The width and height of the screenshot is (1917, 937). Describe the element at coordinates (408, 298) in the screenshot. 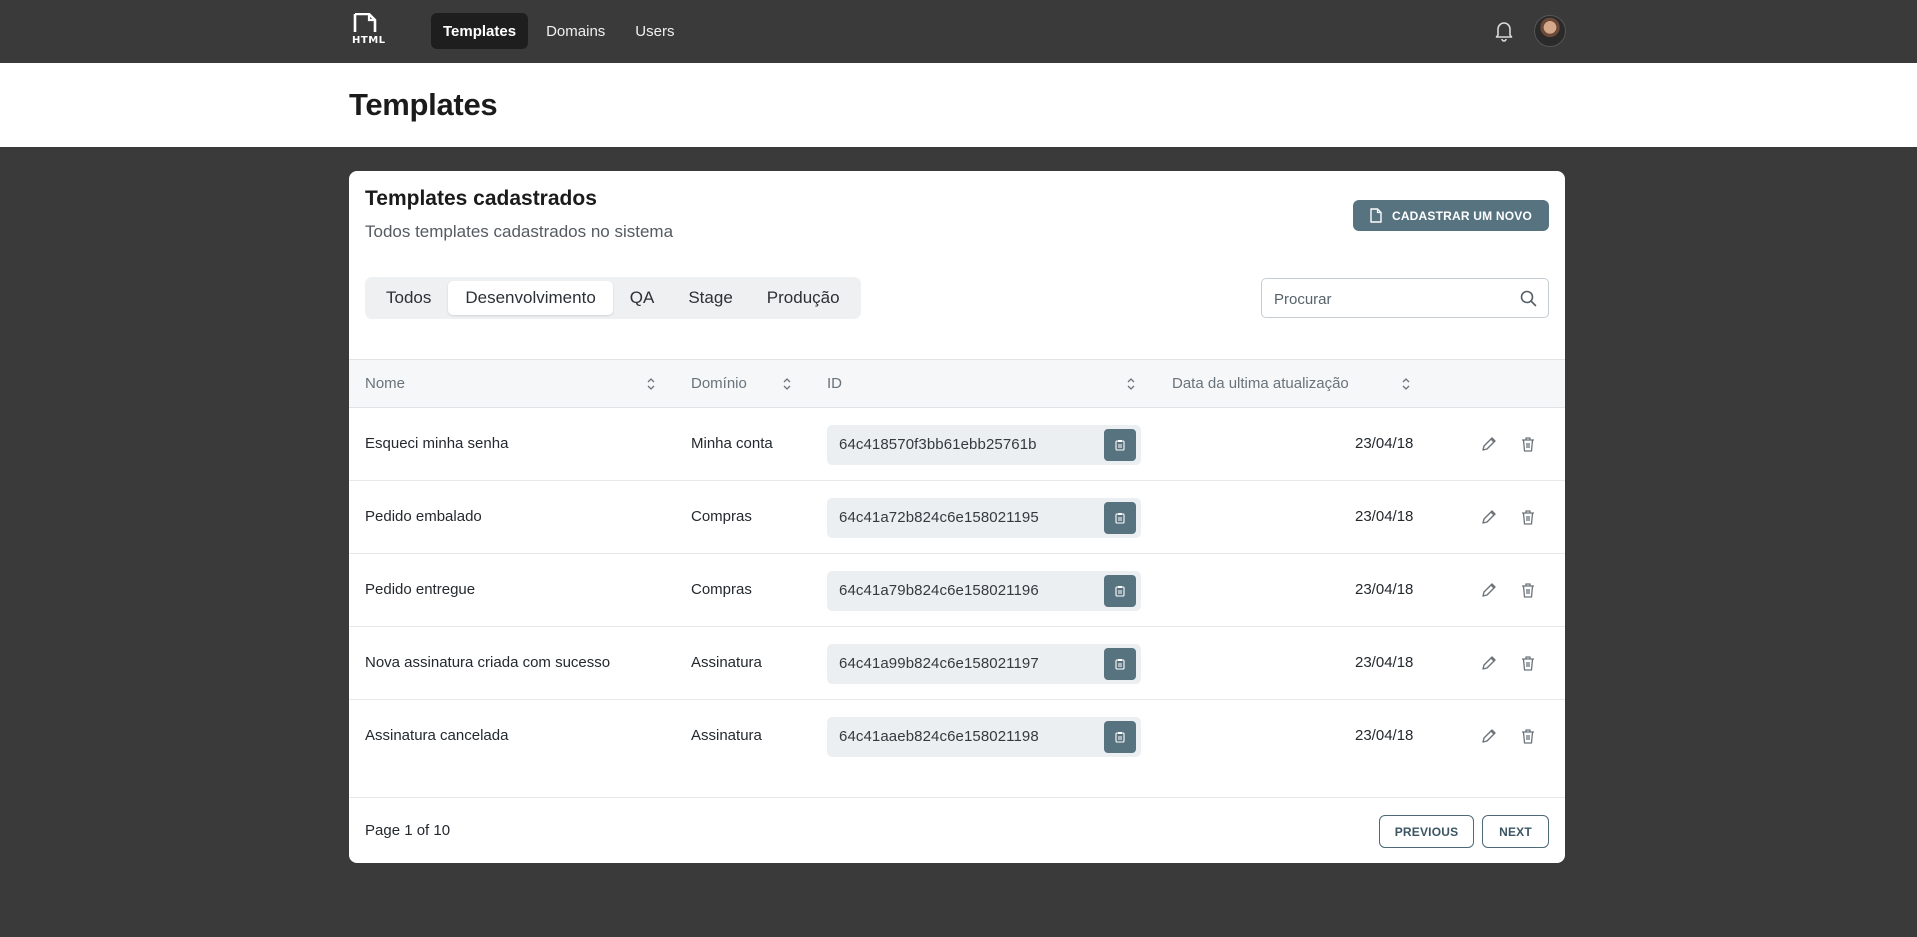

I see `tab-todos: Todos` at that location.